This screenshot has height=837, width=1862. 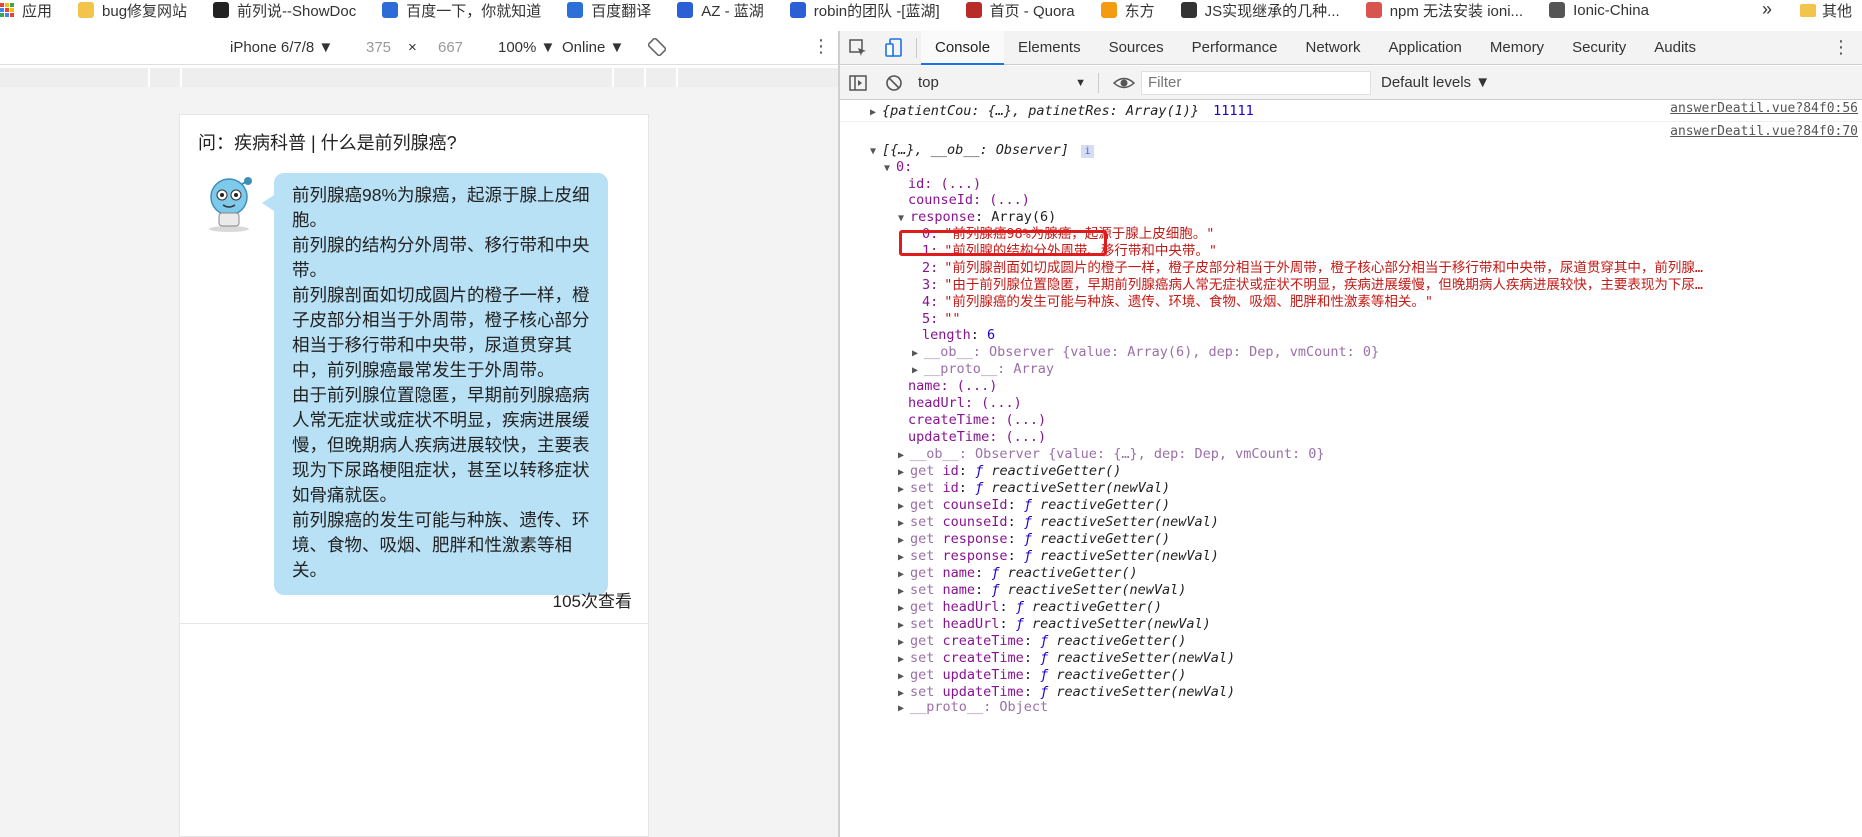 I want to click on bookmark-label: 百度翻译, so click(x=621, y=11).